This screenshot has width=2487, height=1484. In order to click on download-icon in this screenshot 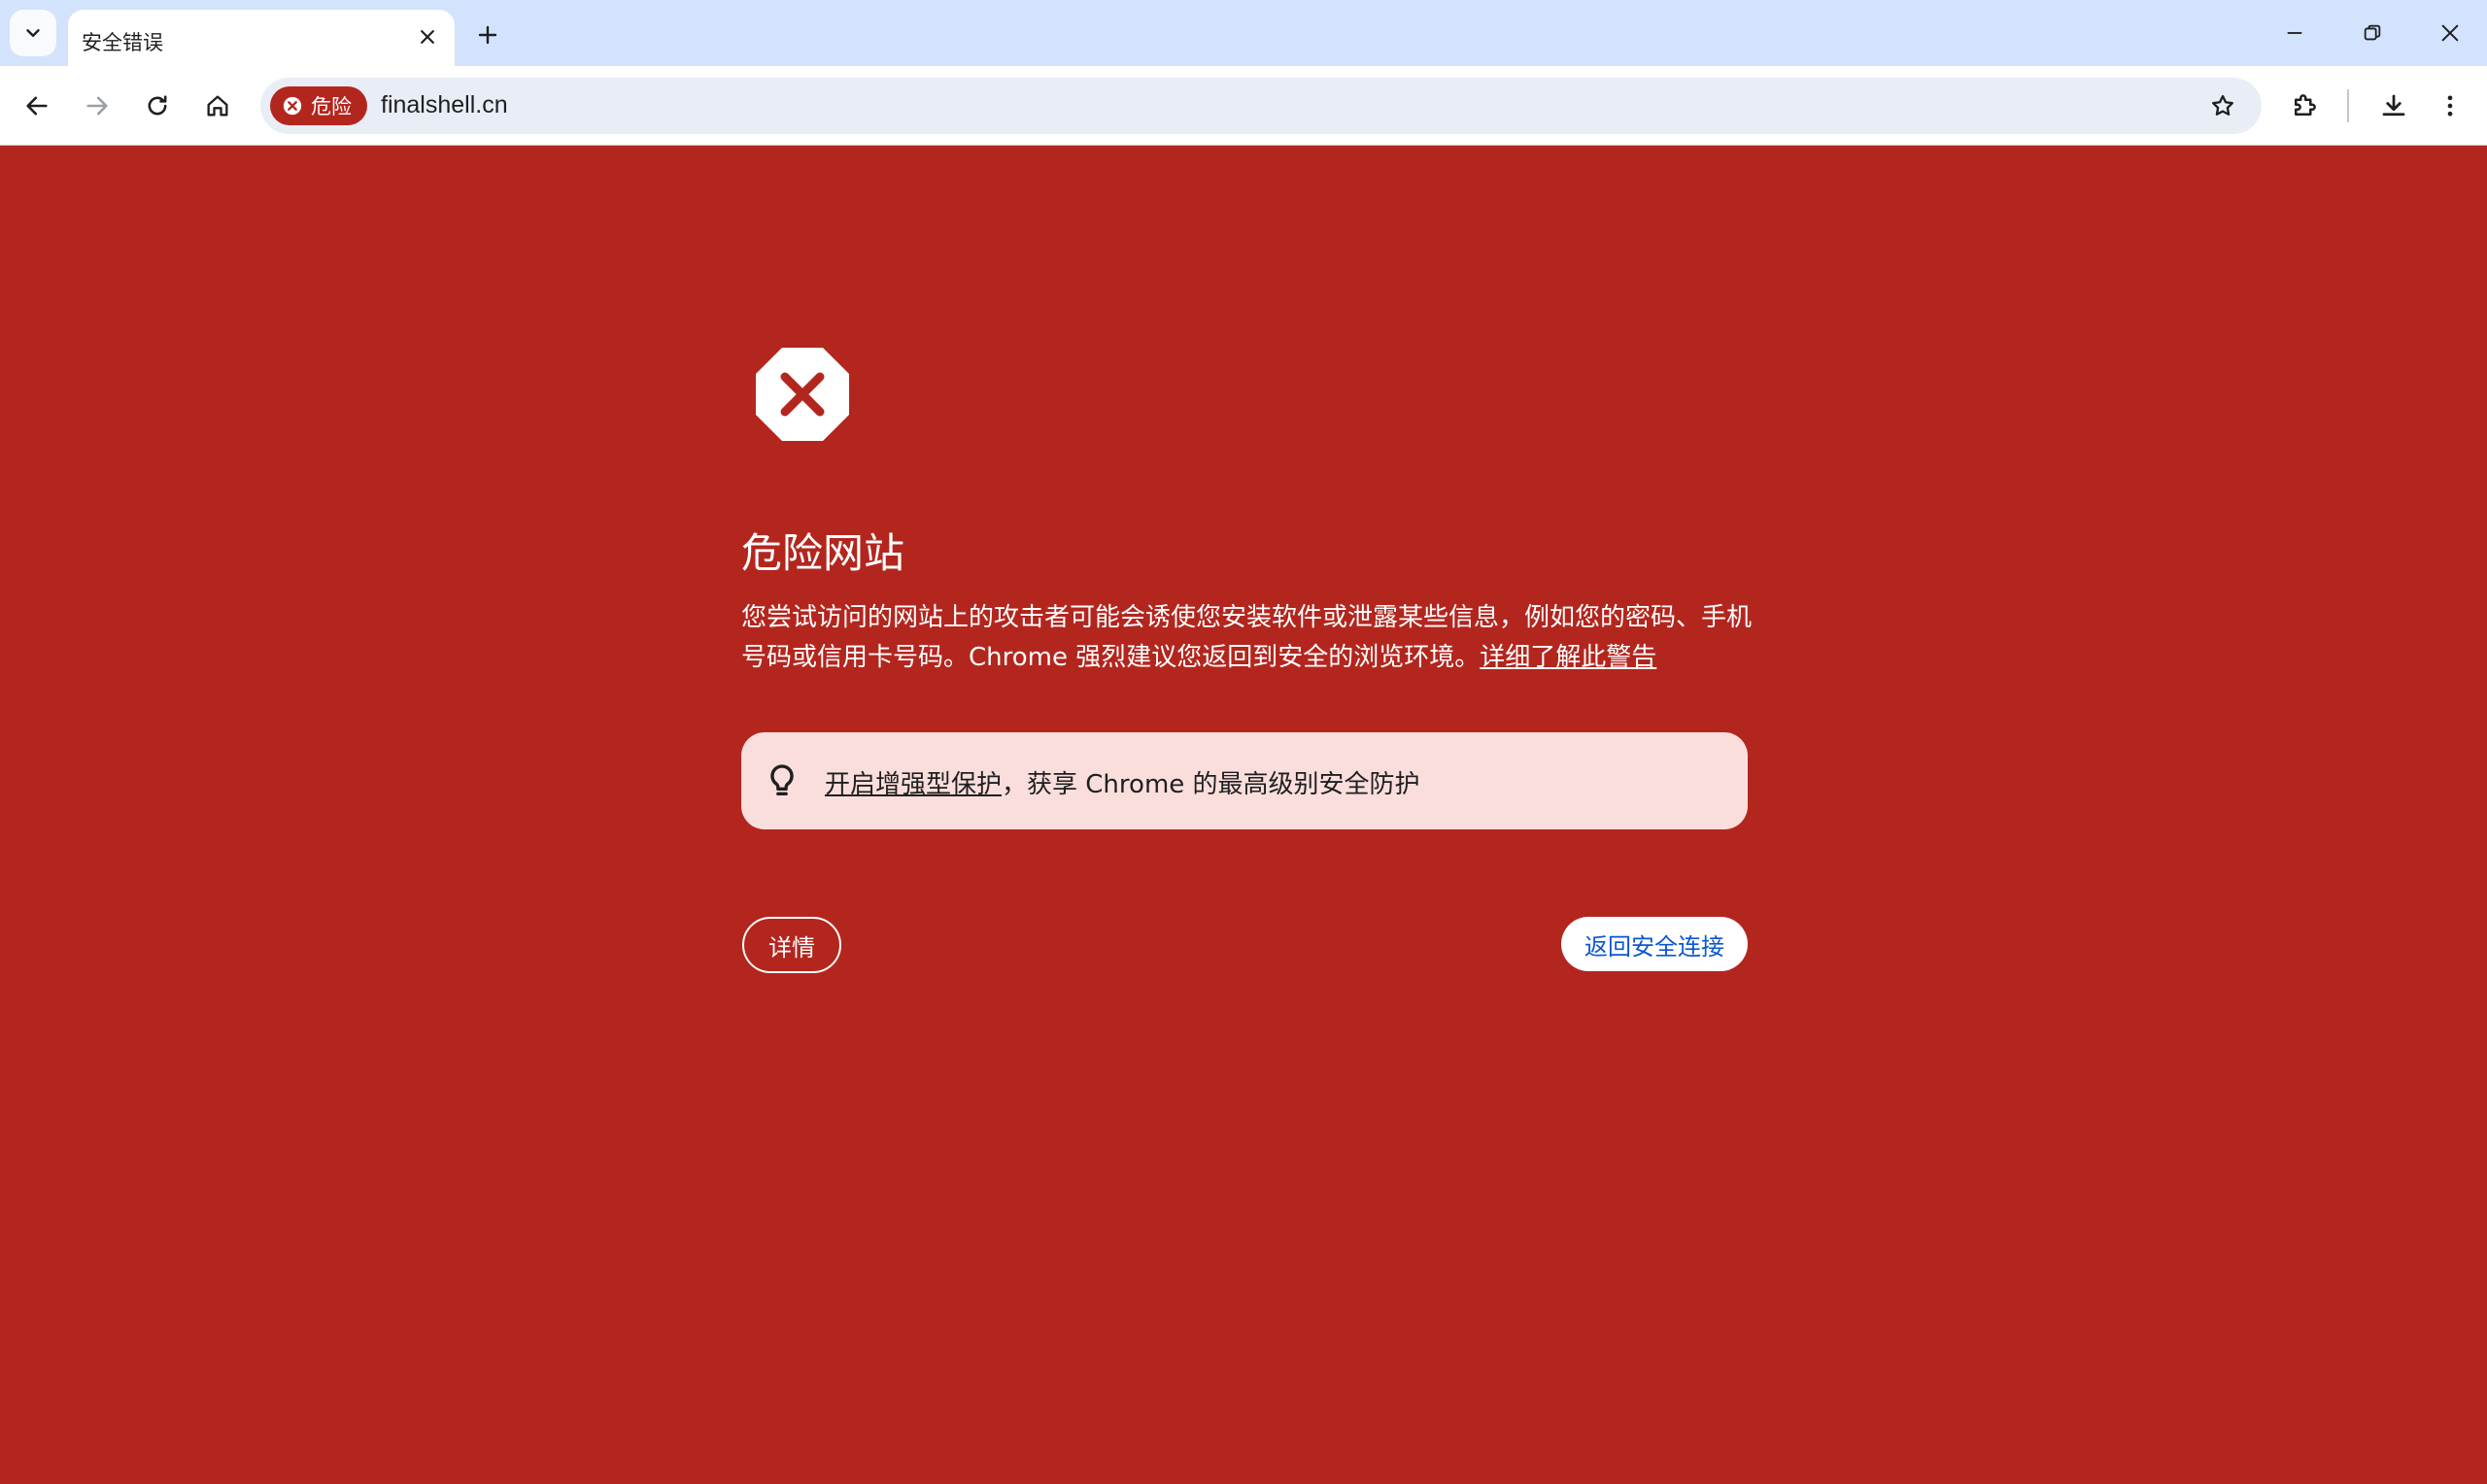, I will do `click(2393, 106)`.